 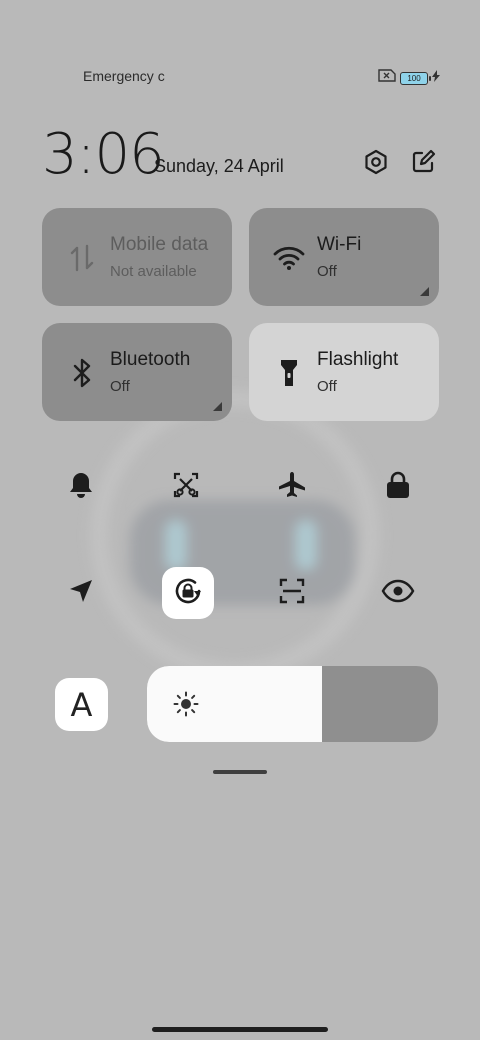 I want to click on sound-toggle, so click(x=81, y=487).